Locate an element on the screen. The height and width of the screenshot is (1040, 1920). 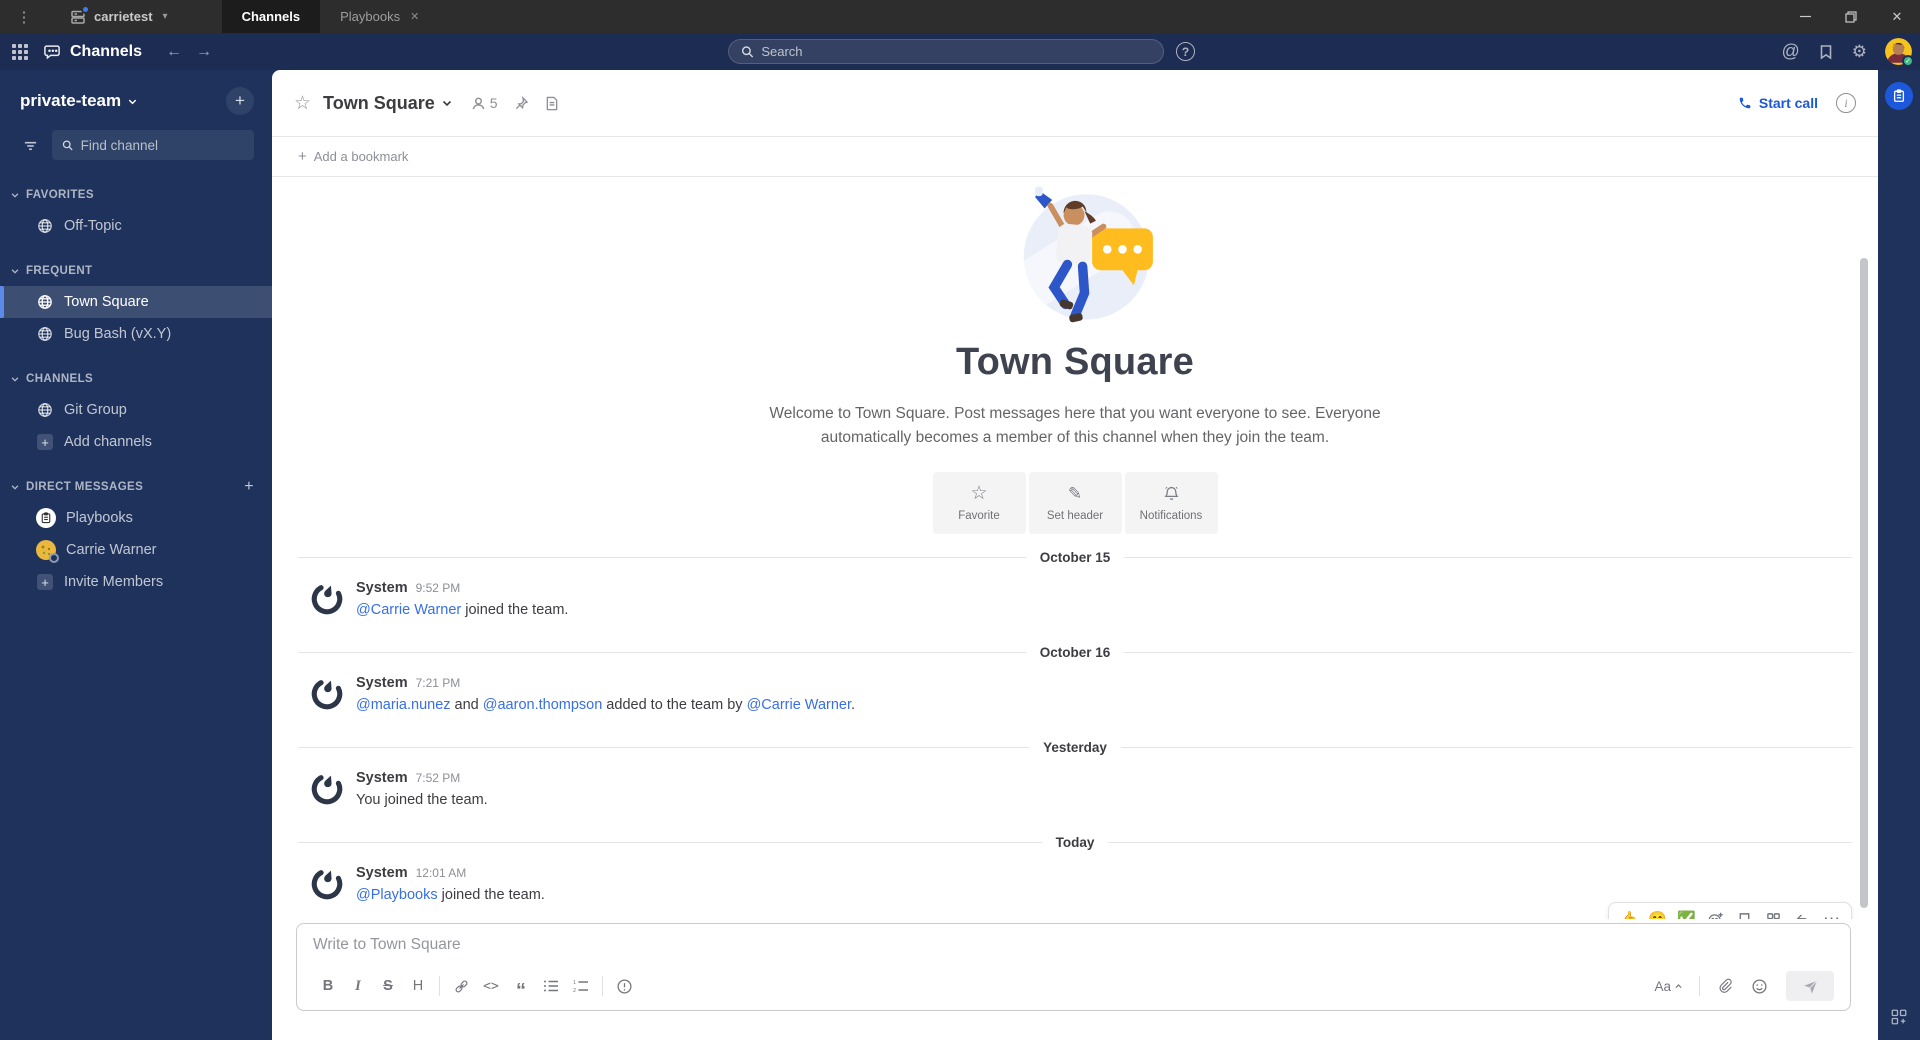
sidebar-section-channels: CHANNELS is located at coordinates (136, 379).